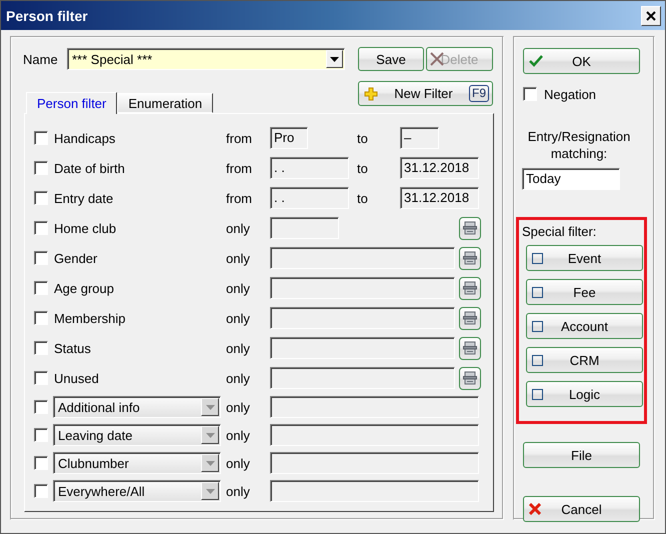 This screenshot has height=534, width=666. Describe the element at coordinates (90, 168) in the screenshot. I see `filter-label: Date of birth` at that location.